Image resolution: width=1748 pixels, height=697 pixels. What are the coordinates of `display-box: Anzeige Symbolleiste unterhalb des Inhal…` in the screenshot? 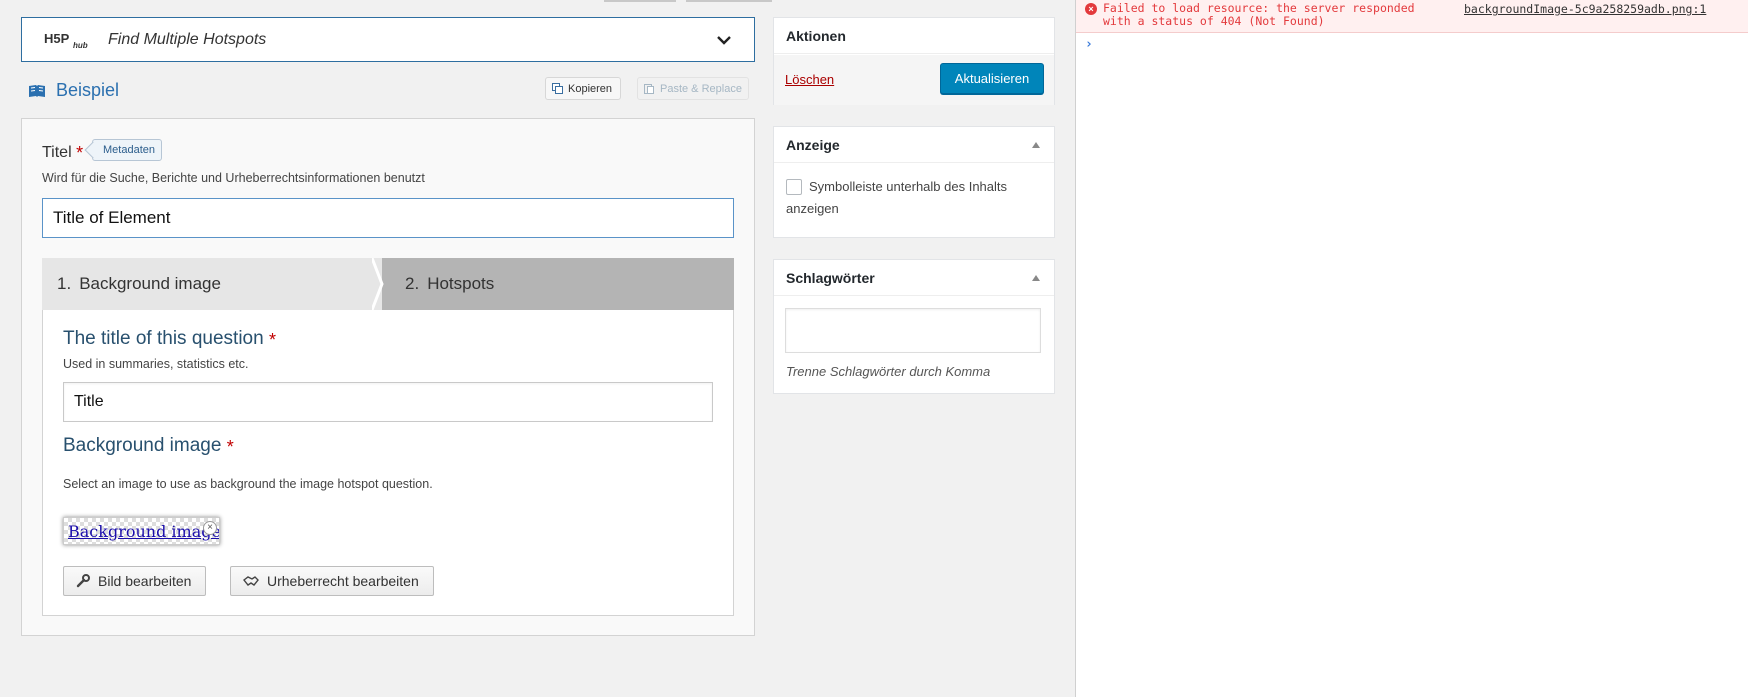 It's located at (914, 182).